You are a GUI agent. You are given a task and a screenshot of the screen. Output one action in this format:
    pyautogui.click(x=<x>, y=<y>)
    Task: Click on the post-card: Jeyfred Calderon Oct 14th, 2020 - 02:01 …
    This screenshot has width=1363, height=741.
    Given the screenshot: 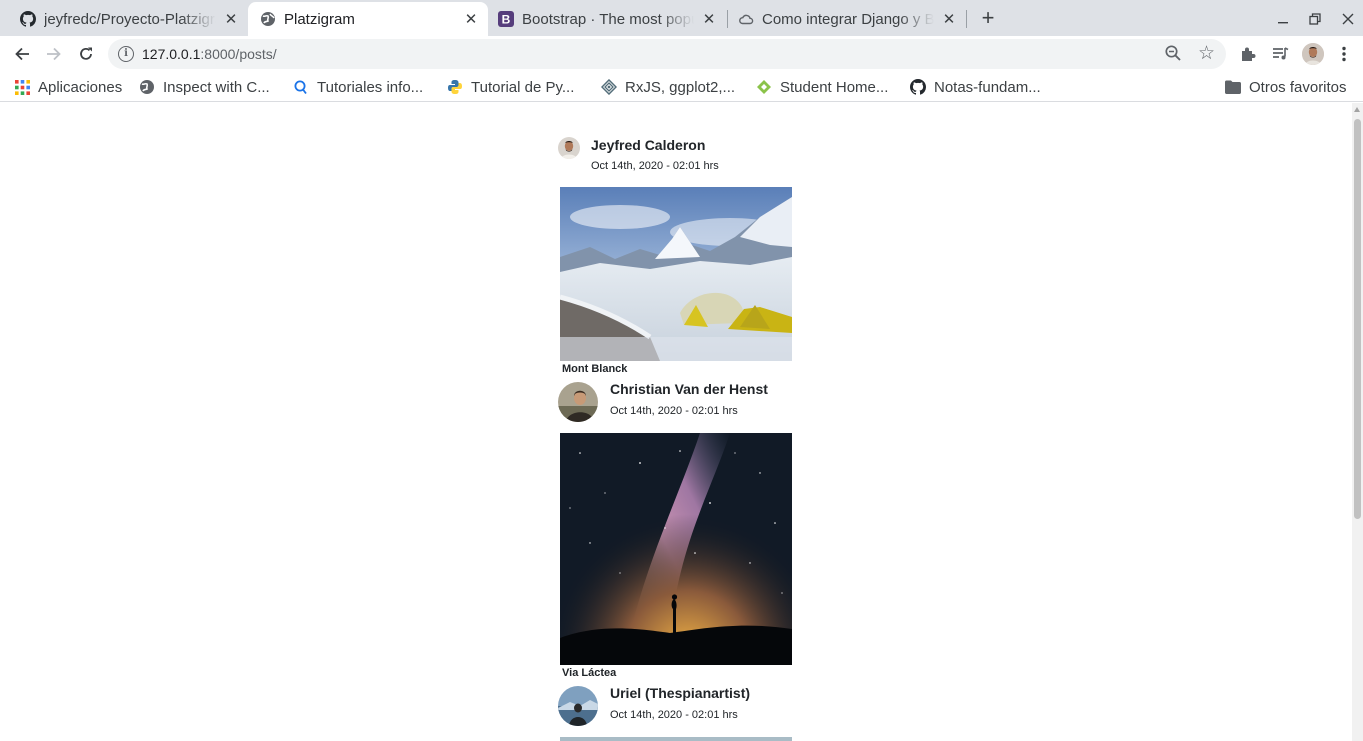 What is the action you would take?
    pyautogui.click(x=676, y=243)
    